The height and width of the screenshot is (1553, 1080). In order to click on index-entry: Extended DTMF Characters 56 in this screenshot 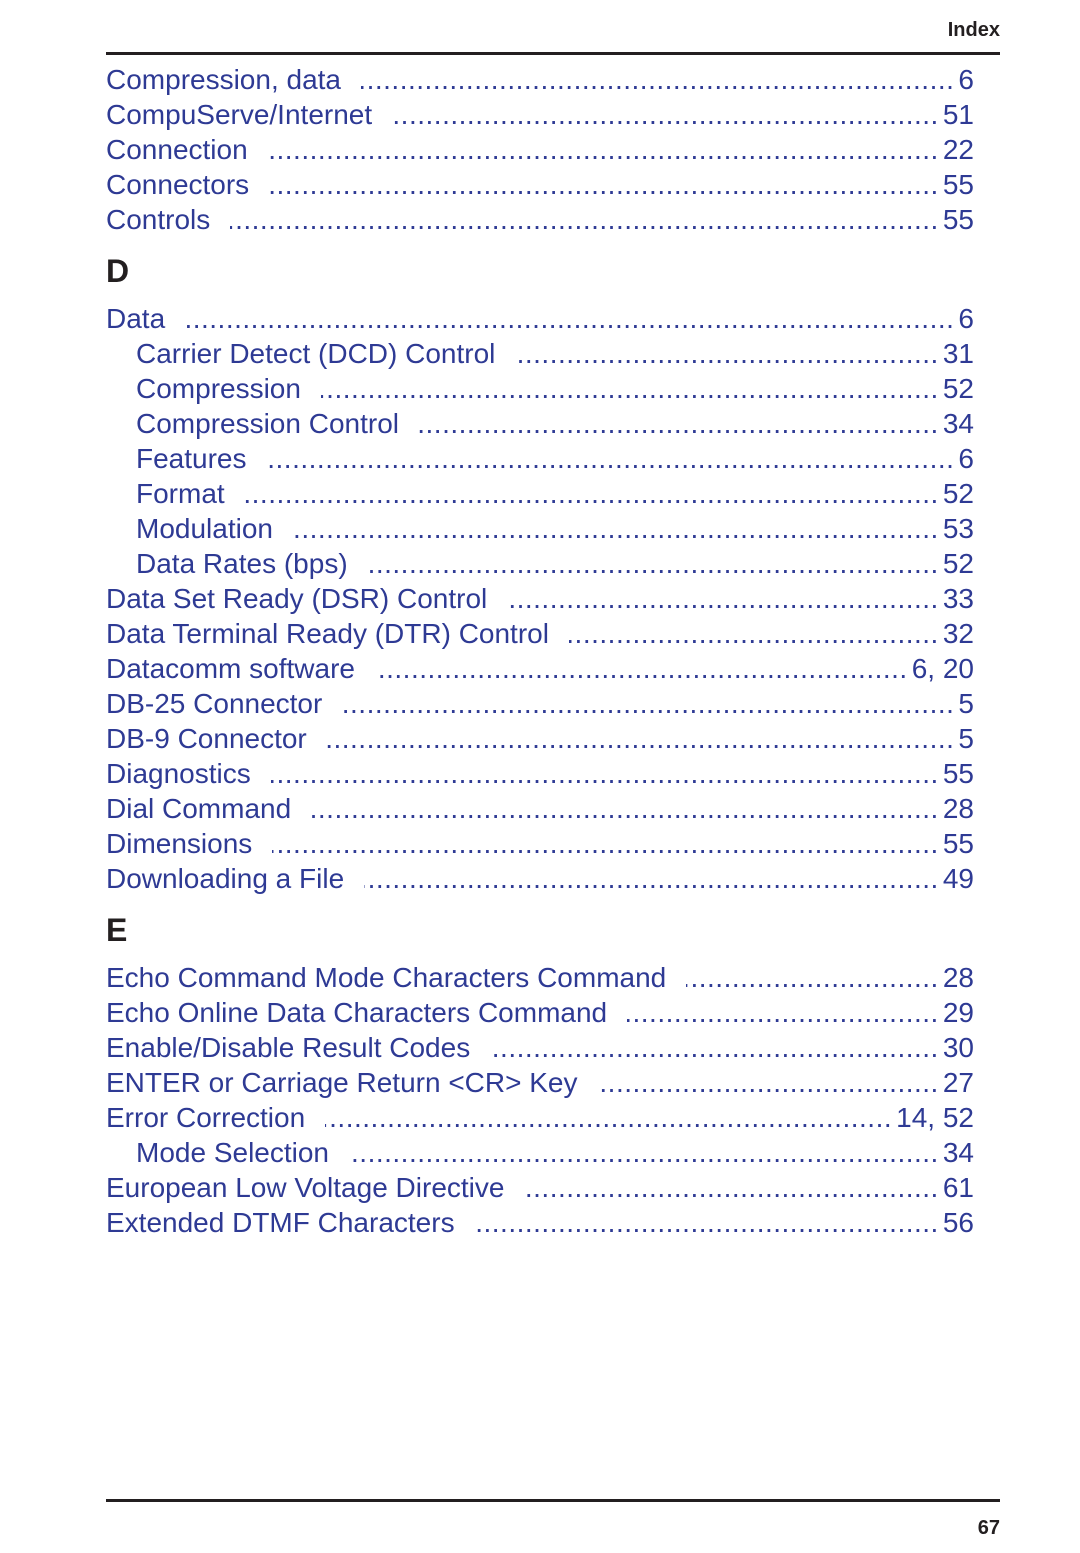, I will do `click(540, 1222)`.